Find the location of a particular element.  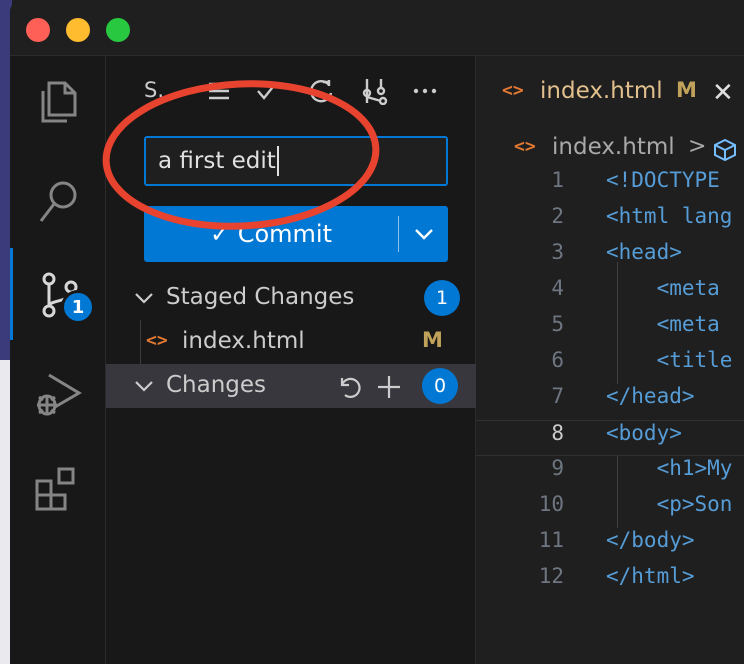

code-line: 9 <h1>My is located at coordinates (642, 468).